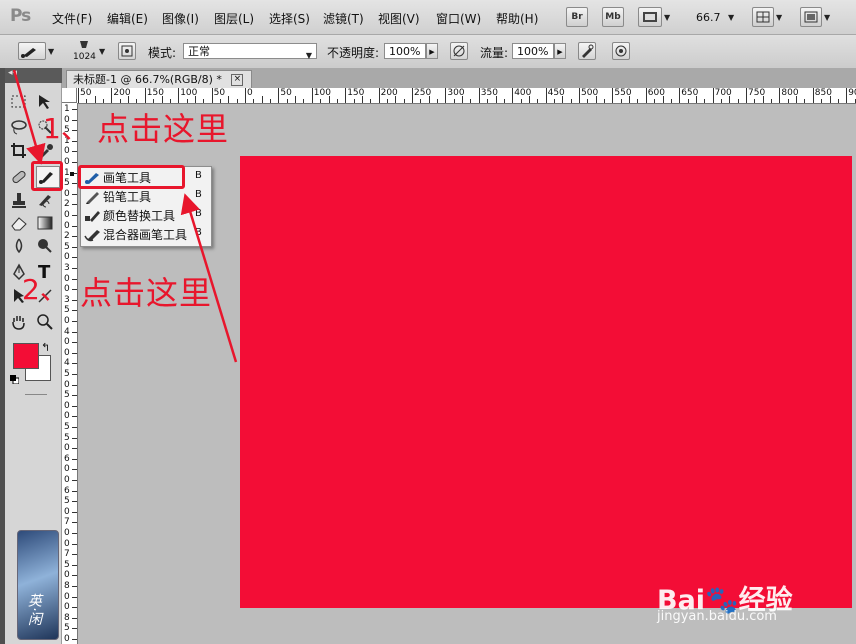 The width and height of the screenshot is (856, 644). I want to click on crop-icon, so click(18, 150).